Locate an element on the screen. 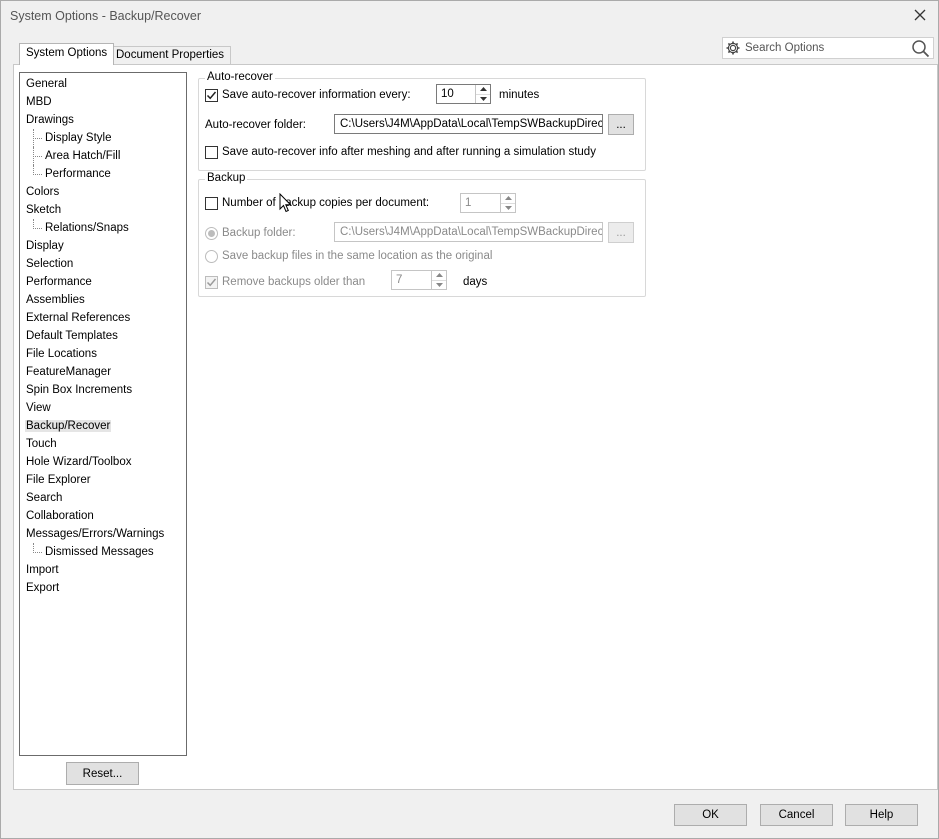 Image resolution: width=939 pixels, height=839 pixels. tree-item-label: Touch is located at coordinates (41, 444).